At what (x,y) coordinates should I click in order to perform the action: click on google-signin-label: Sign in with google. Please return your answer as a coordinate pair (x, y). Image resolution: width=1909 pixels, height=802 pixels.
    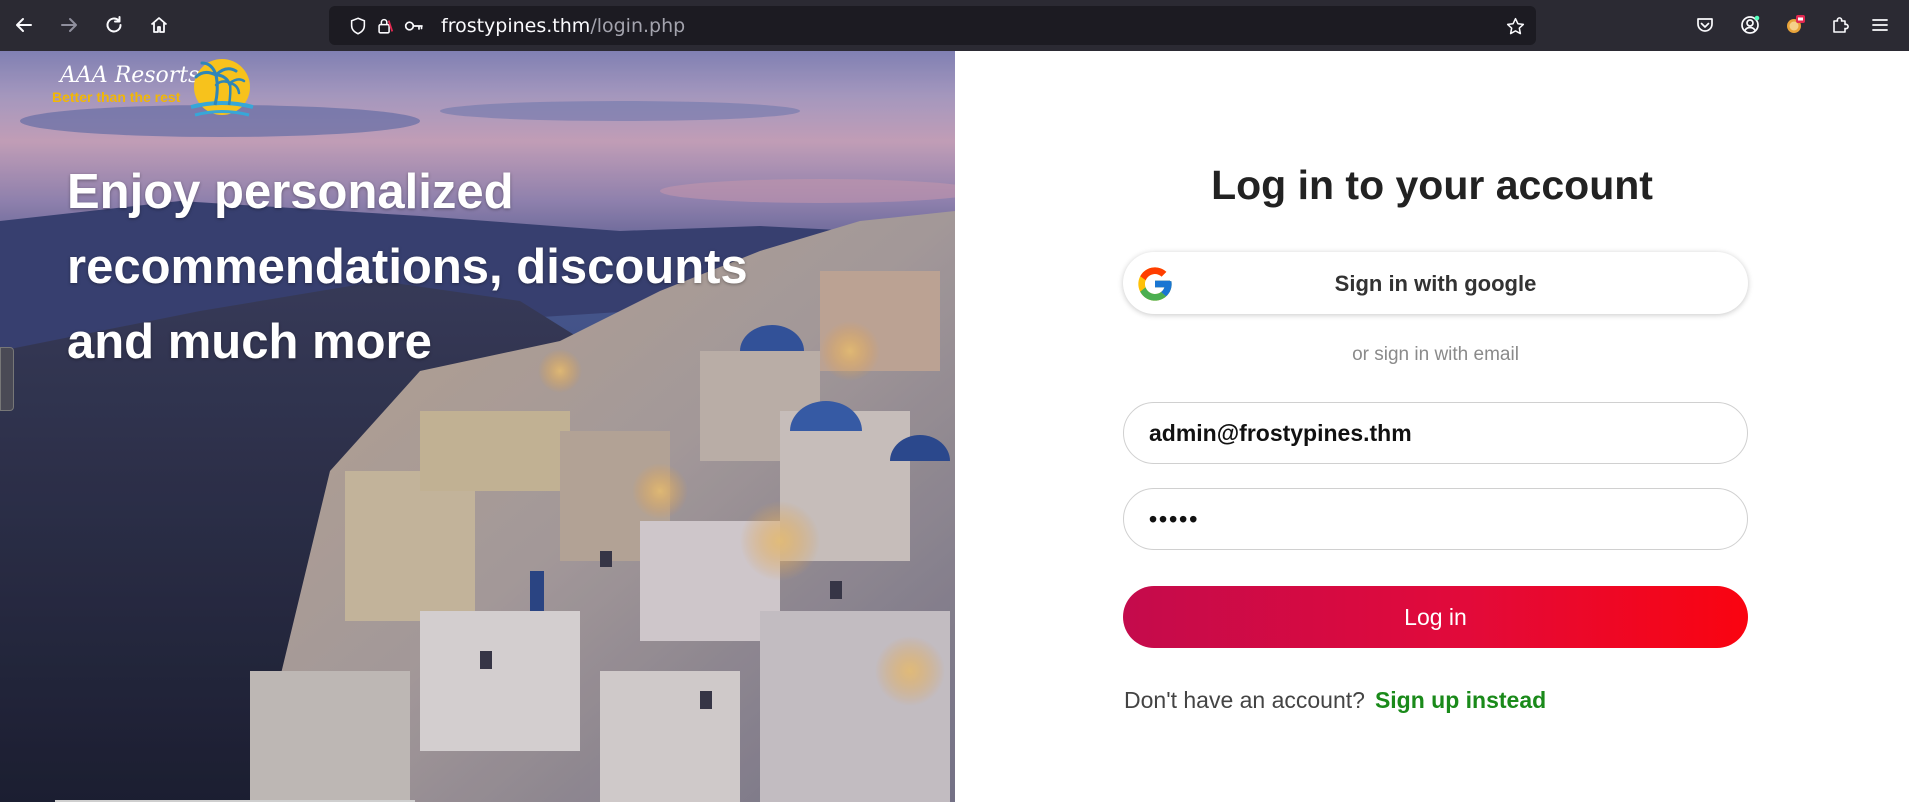
    Looking at the image, I should click on (1435, 283).